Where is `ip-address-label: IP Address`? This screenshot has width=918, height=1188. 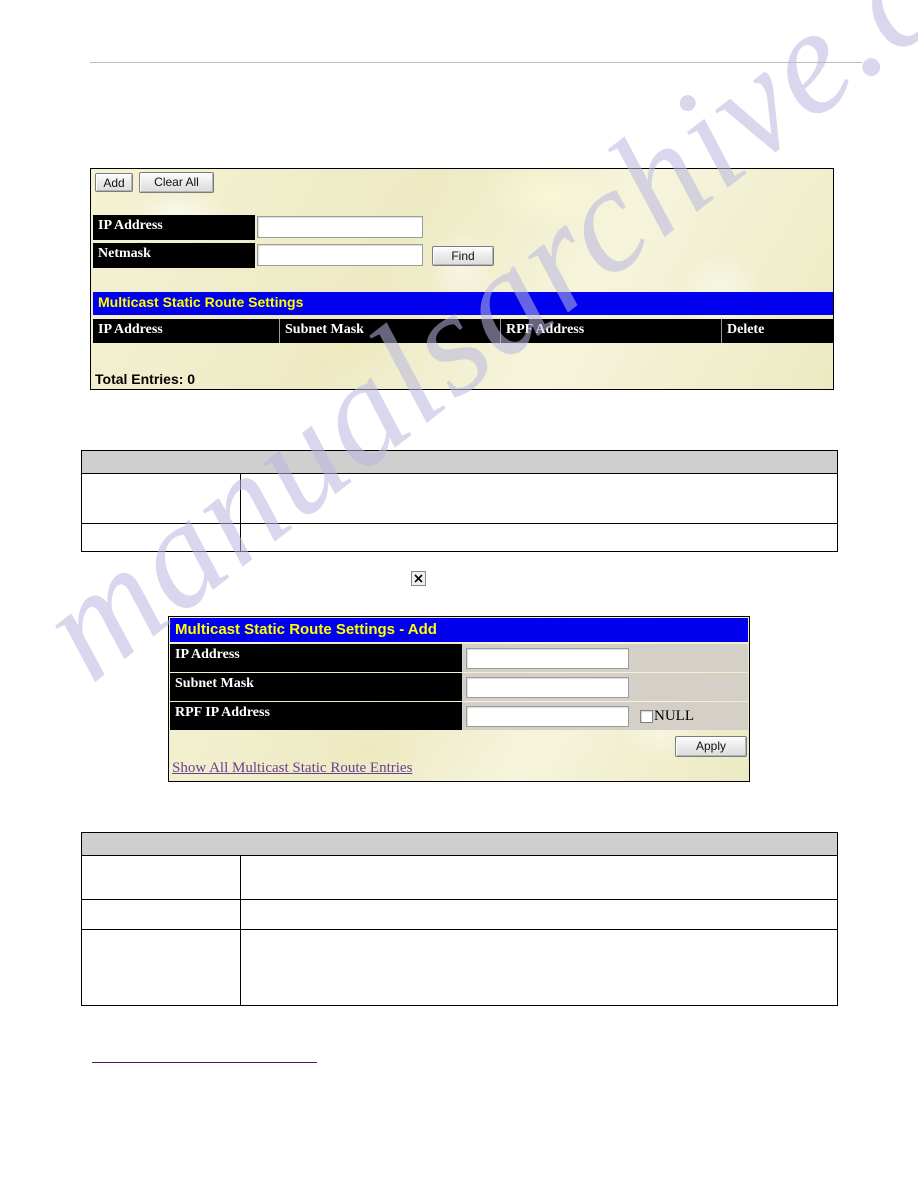 ip-address-label: IP Address is located at coordinates (174, 227).